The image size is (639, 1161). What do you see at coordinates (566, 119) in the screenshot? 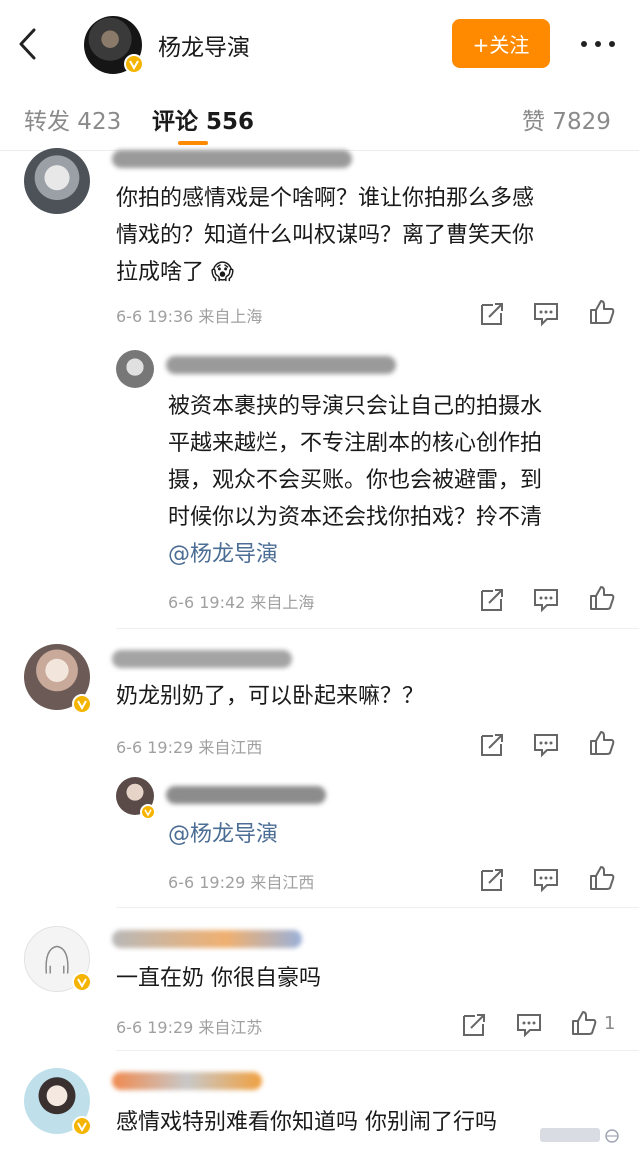
I see `tab-likes: 赞 7829` at bounding box center [566, 119].